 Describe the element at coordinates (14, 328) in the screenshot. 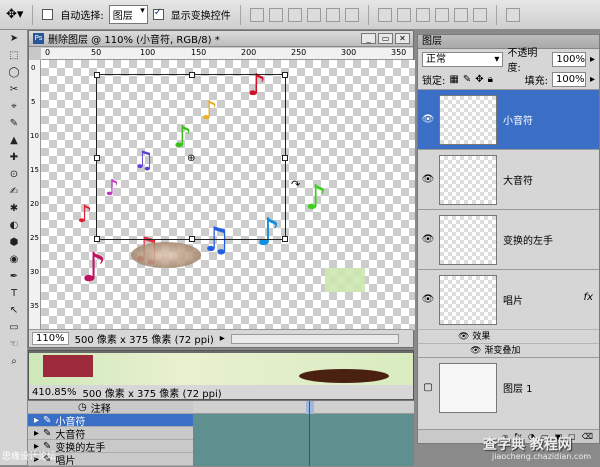

I see `shape-tool-icon: ▭` at that location.